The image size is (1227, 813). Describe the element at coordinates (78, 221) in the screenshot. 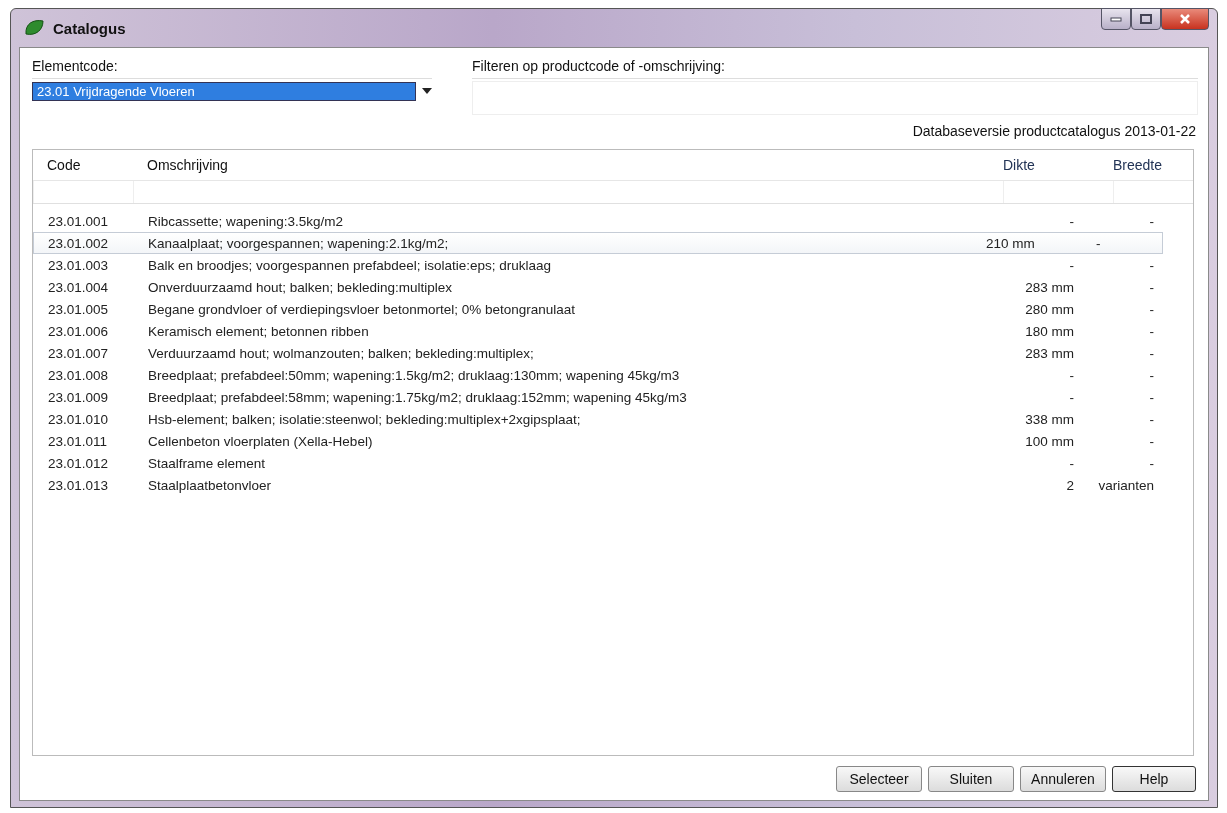

I see `code-cell-text: 23.01.001` at that location.